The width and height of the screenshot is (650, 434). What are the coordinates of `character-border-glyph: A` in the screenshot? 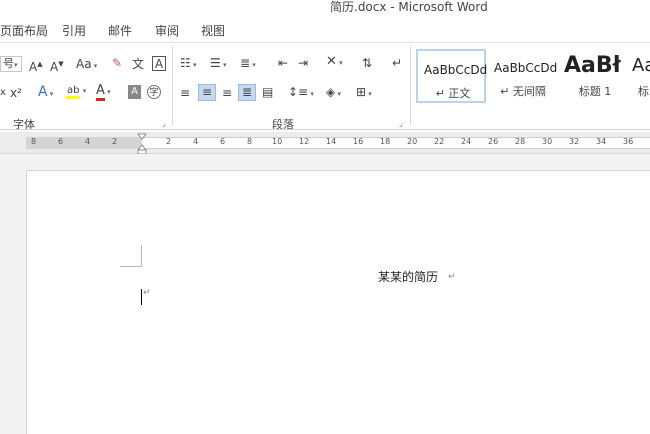 It's located at (159, 64).